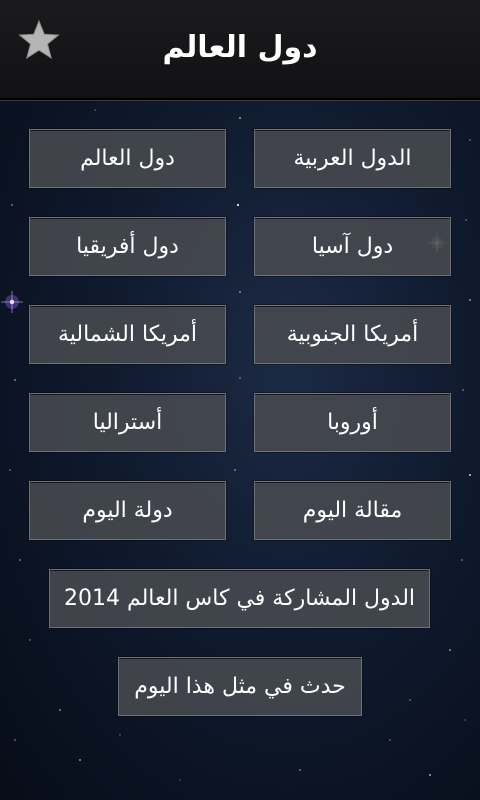 The height and width of the screenshot is (800, 480). What do you see at coordinates (127, 422) in the screenshot?
I see `australia-button: أستراليا` at bounding box center [127, 422].